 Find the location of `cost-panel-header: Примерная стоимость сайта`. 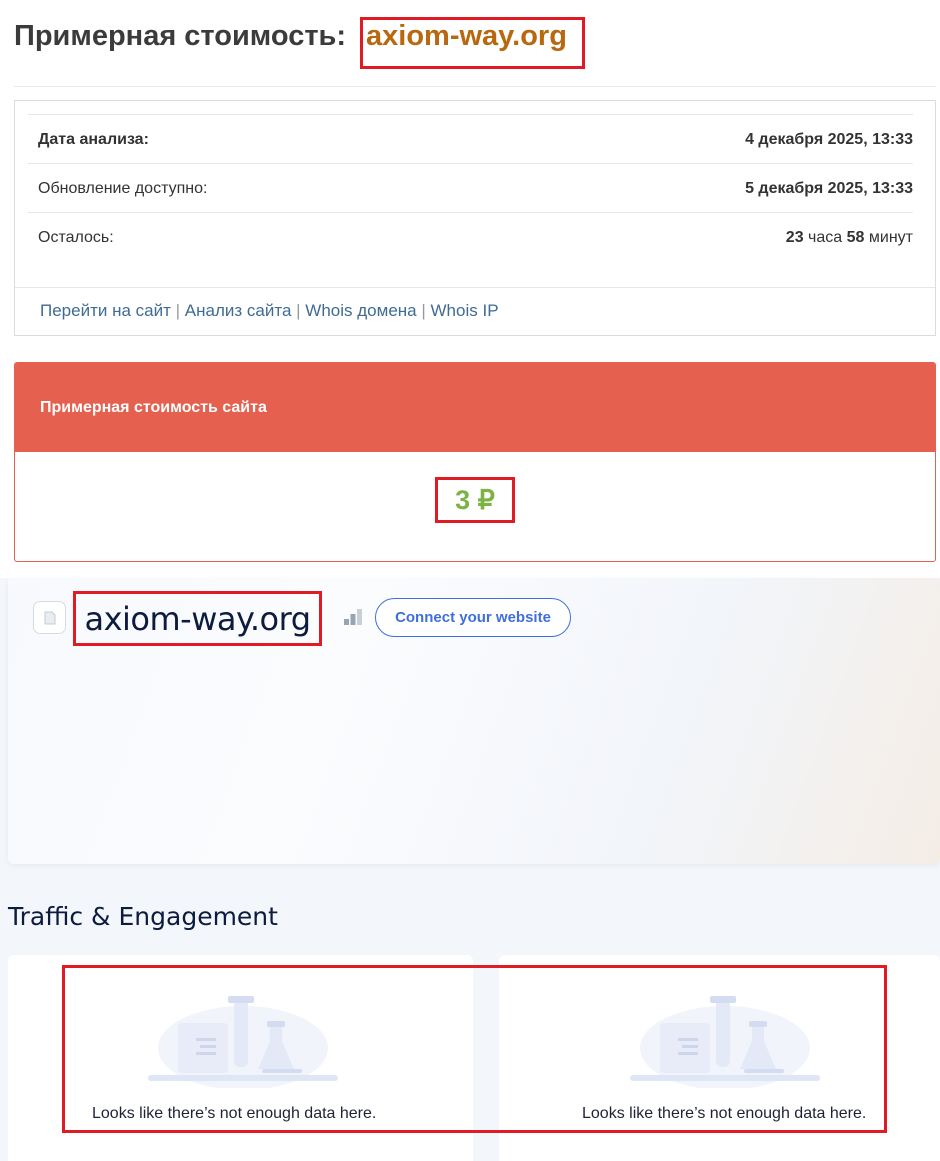

cost-panel-header: Примерная стоимость сайта is located at coordinates (475, 407).